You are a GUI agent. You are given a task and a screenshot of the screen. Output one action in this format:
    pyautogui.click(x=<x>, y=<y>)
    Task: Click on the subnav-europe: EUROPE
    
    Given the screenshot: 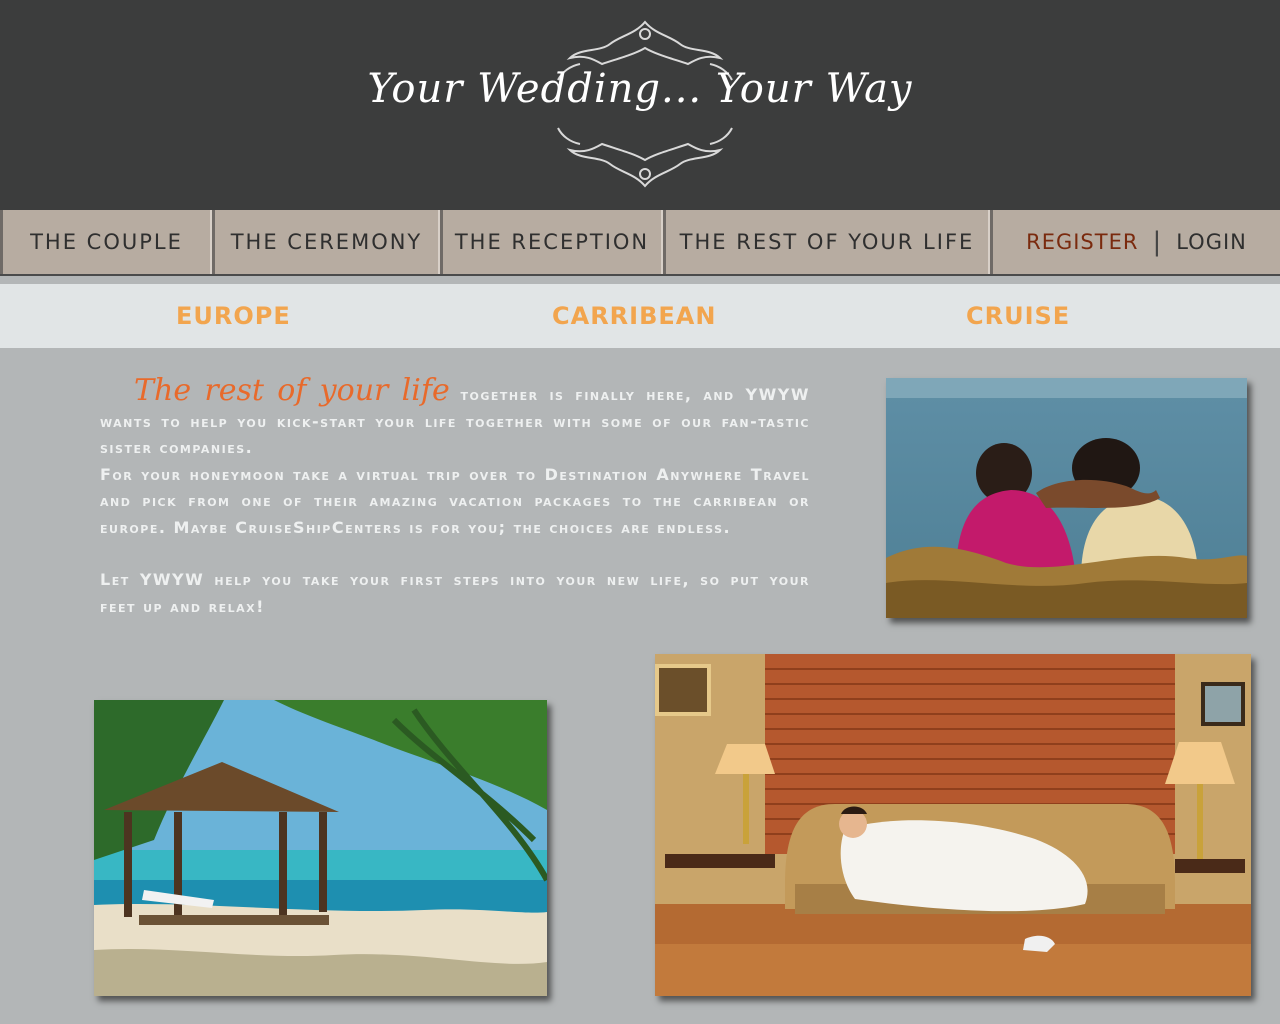 What is the action you would take?
    pyautogui.click(x=233, y=316)
    